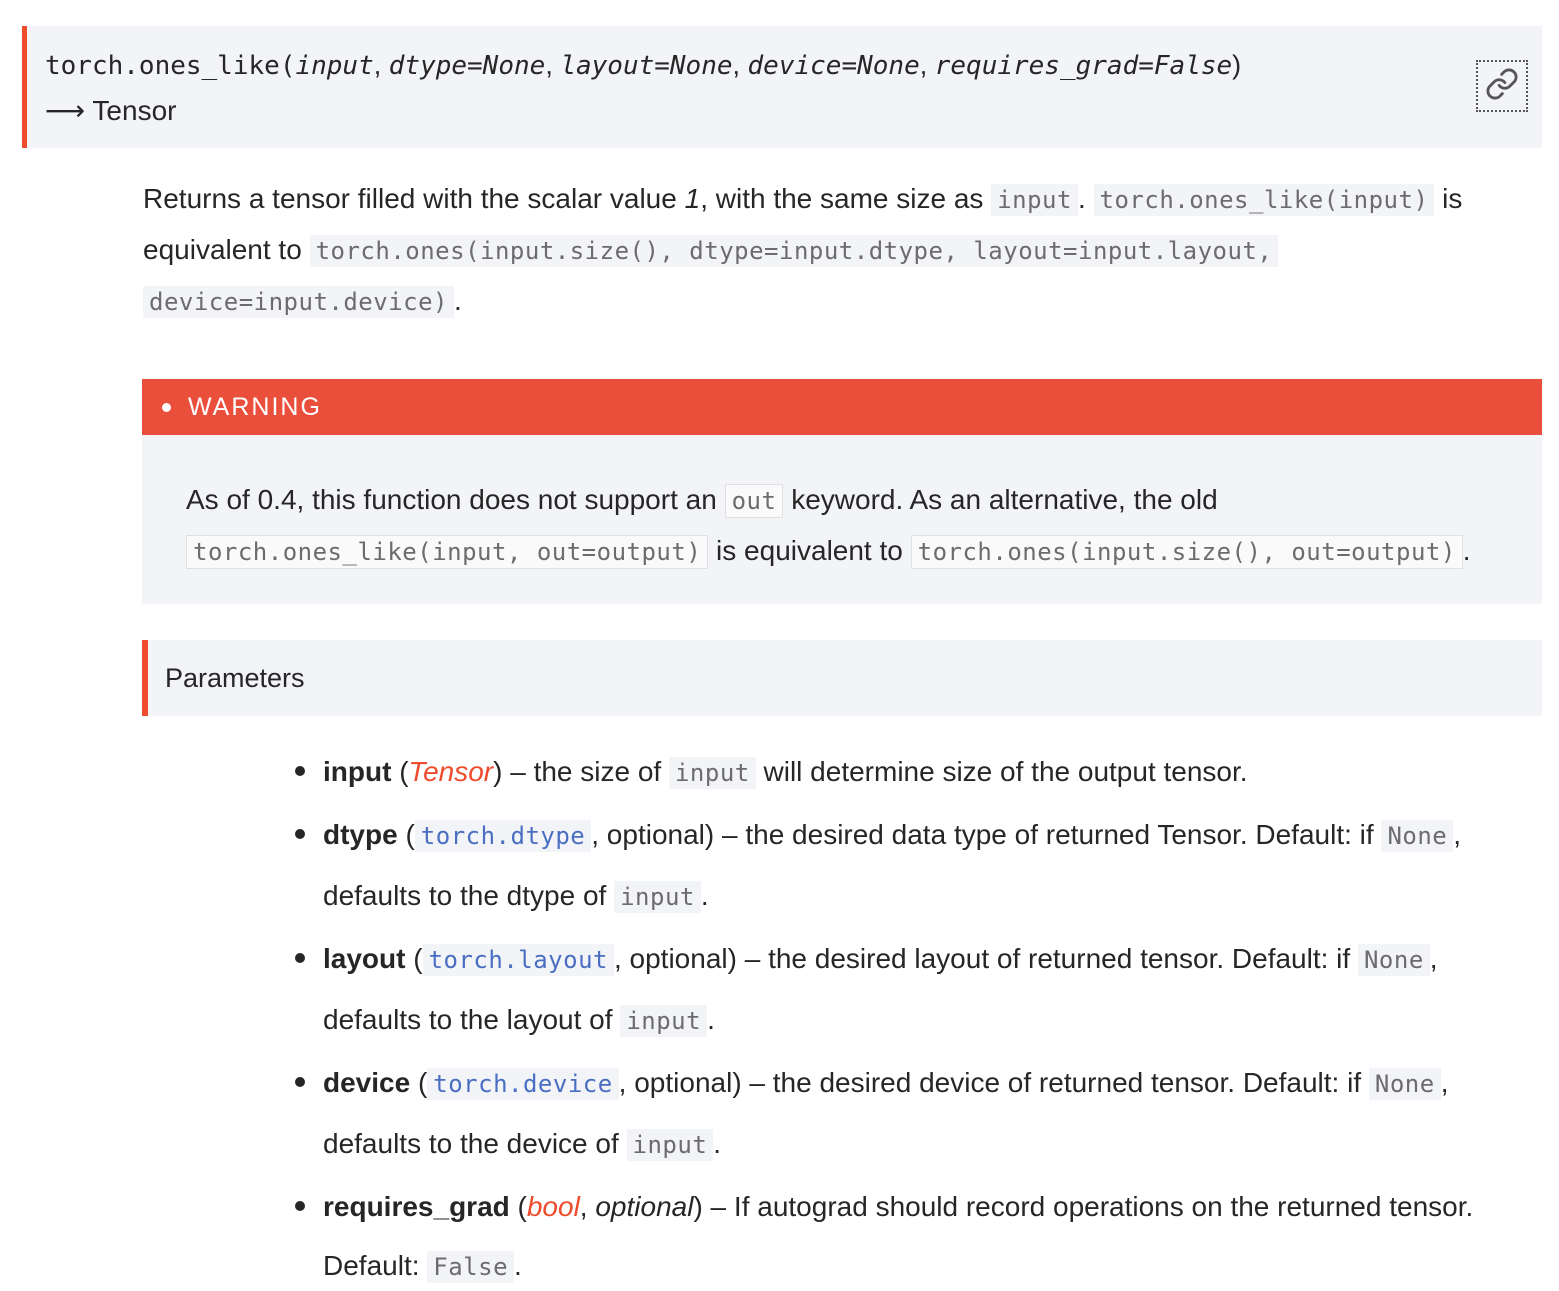 This screenshot has width=1559, height=1291. I want to click on bullet-icon, so click(166, 407).